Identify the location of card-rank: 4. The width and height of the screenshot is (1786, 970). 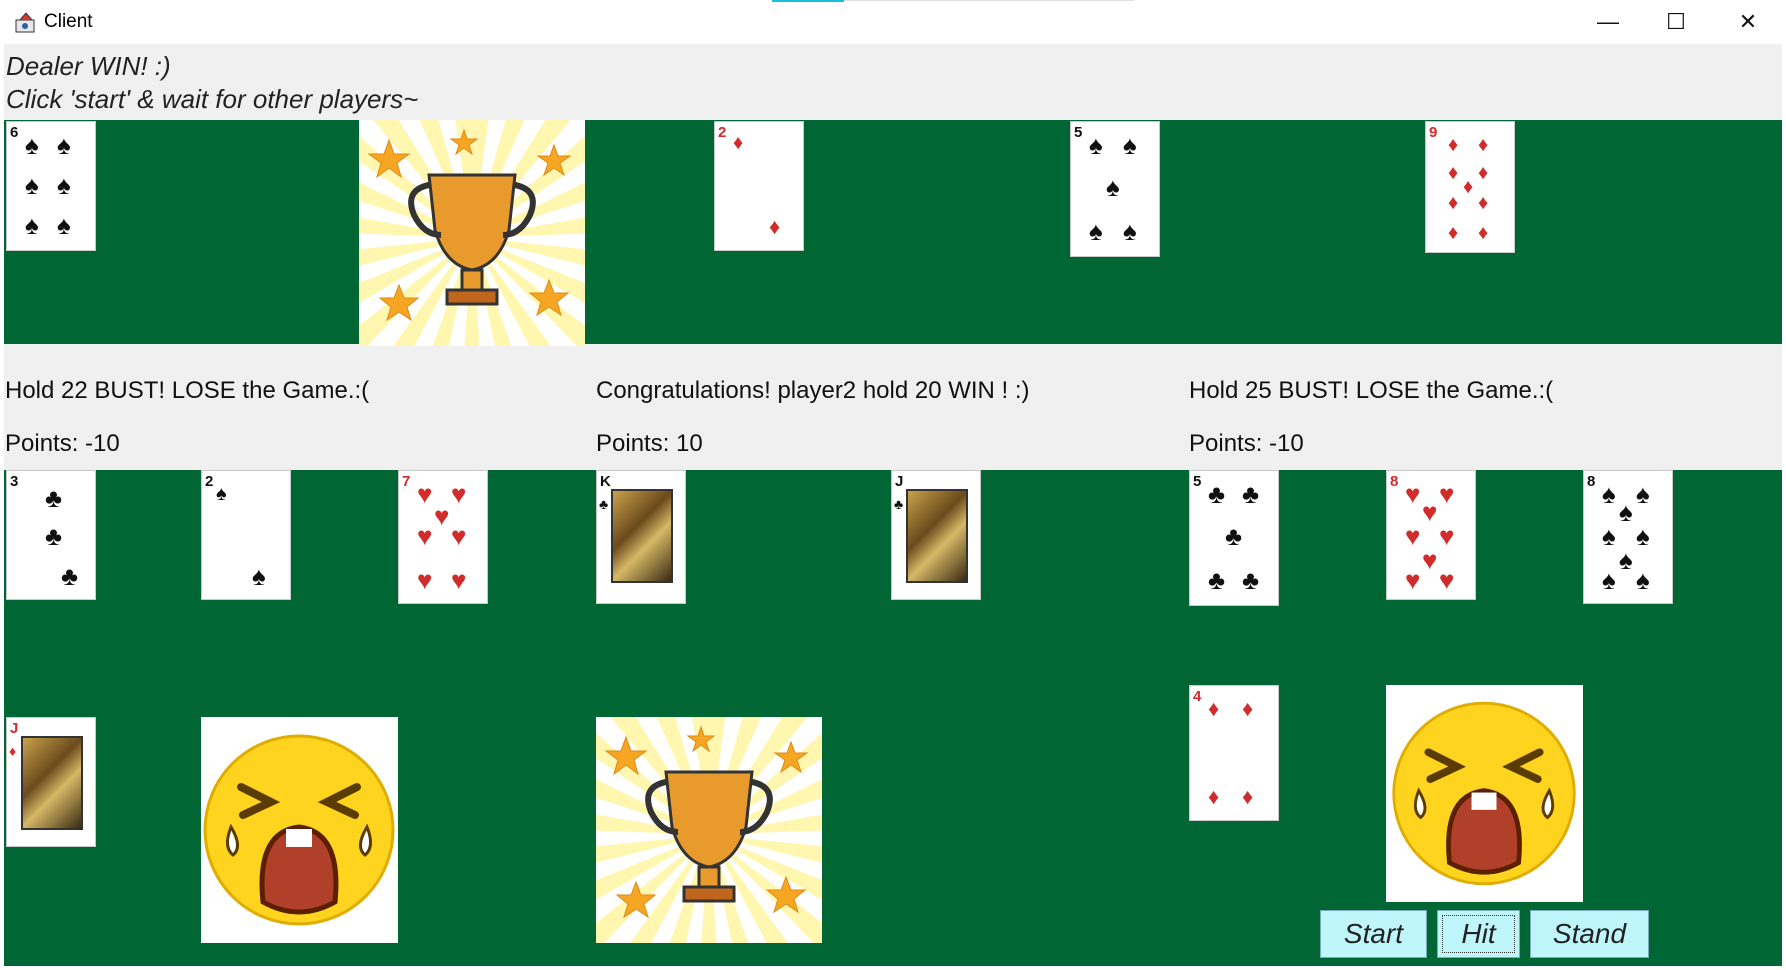
(1197, 696).